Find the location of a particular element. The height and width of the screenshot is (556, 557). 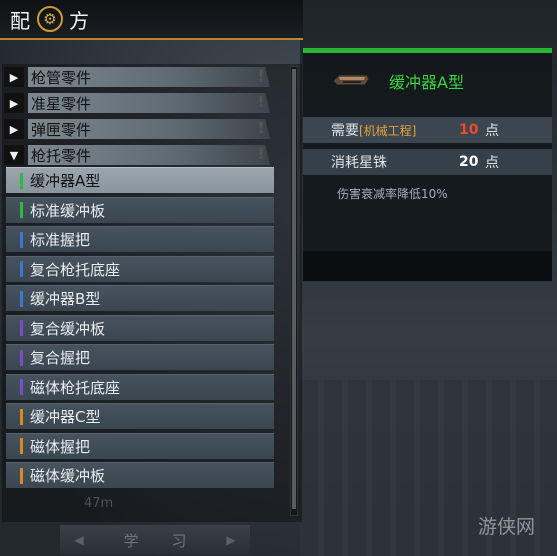

recipe-item: 磁体缓冲板 is located at coordinates (140, 475).